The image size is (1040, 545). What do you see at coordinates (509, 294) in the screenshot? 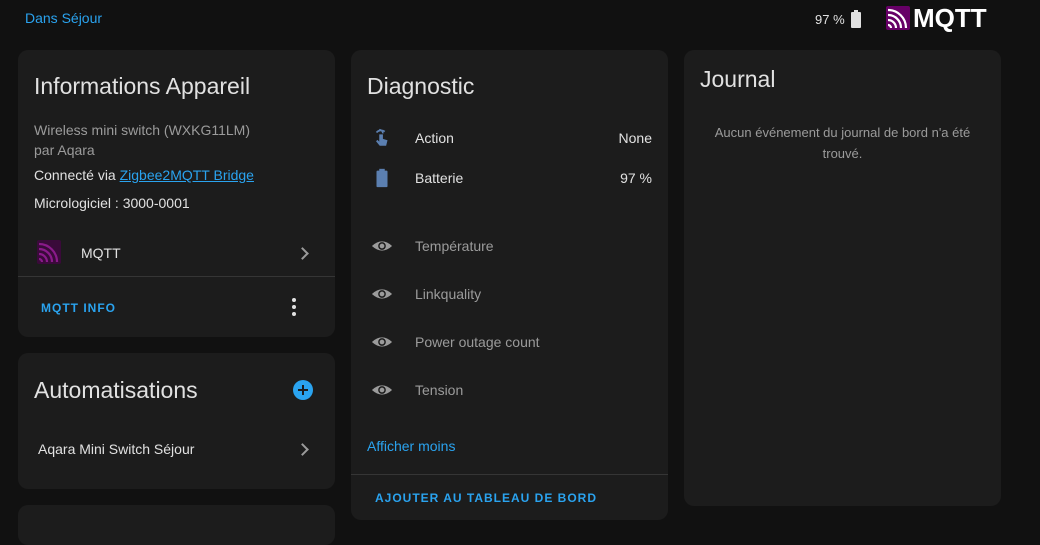
I see `entity-row-linkquality: Linkquality` at bounding box center [509, 294].